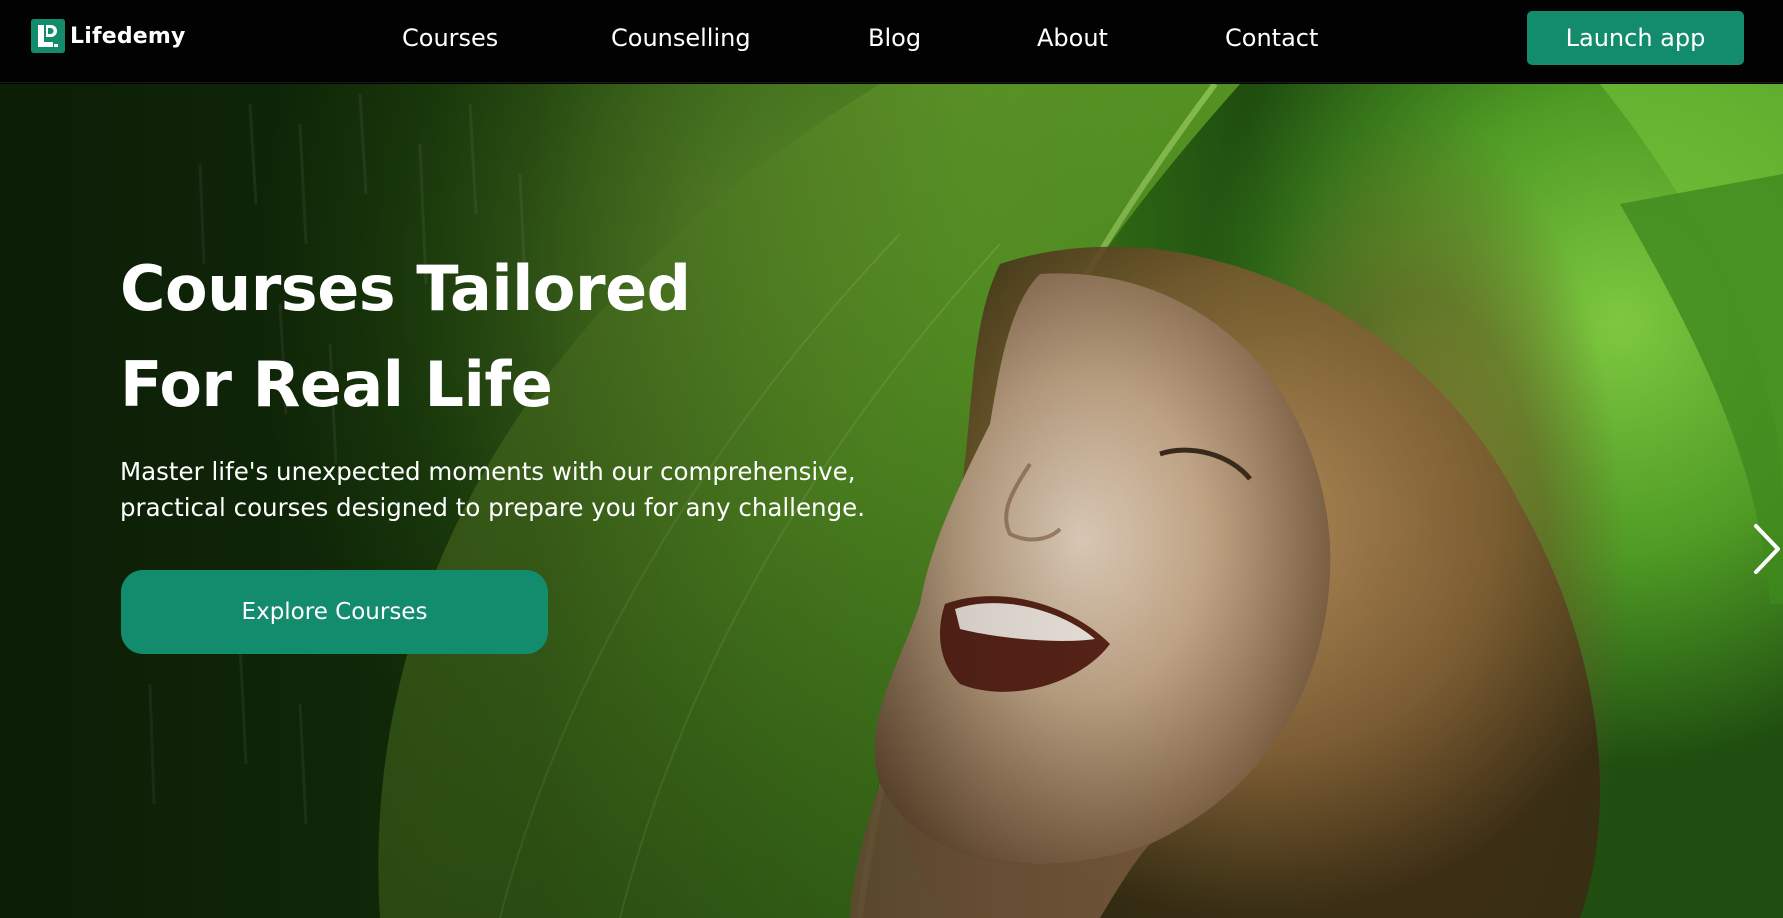 The image size is (1783, 918). What do you see at coordinates (336, 384) in the screenshot?
I see `hero-title-line-2: For Real Life` at bounding box center [336, 384].